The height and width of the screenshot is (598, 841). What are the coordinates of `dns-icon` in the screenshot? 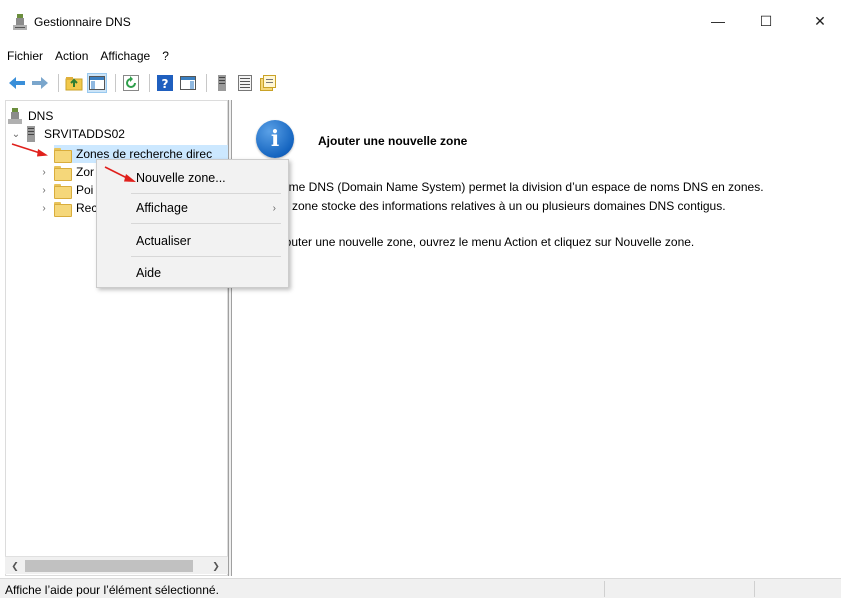 It's located at (15, 116).